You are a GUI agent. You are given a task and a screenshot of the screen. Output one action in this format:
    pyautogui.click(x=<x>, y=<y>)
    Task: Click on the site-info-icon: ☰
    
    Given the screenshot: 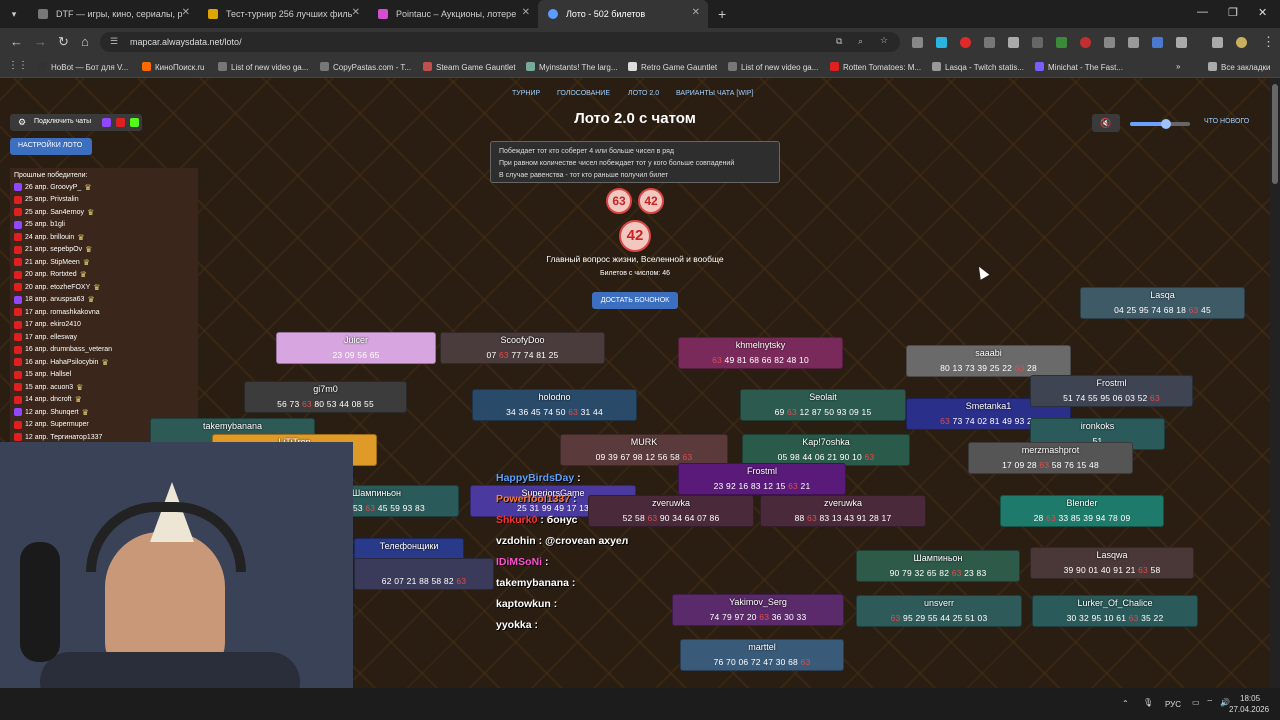 What is the action you would take?
    pyautogui.click(x=114, y=41)
    